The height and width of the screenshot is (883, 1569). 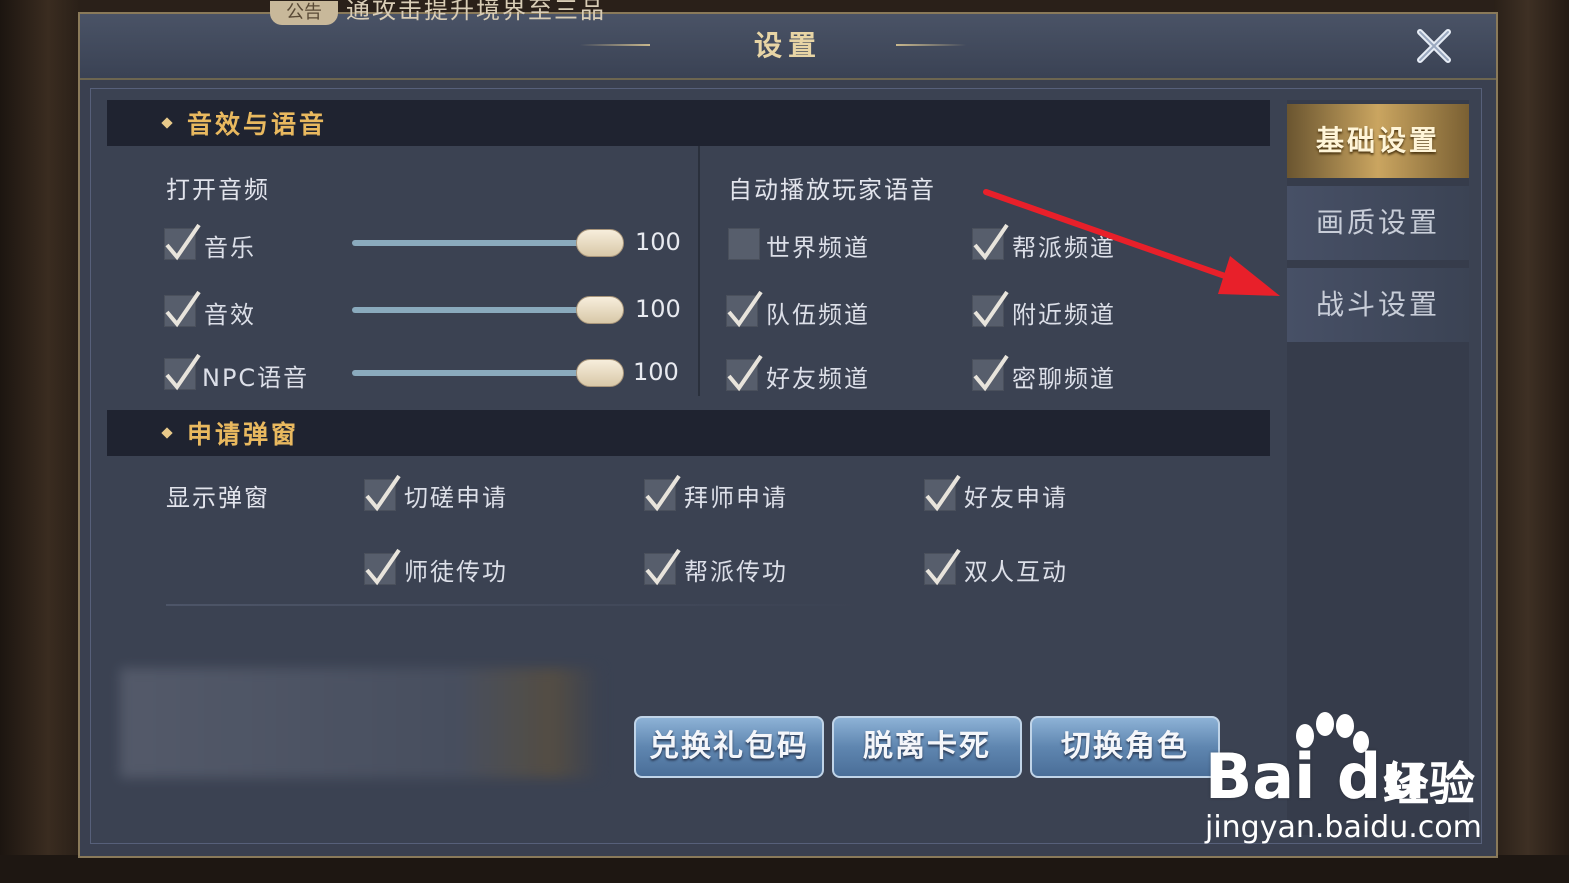 What do you see at coordinates (736, 572) in the screenshot?
I see `popup-guild-transfer-label: 帮派传功` at bounding box center [736, 572].